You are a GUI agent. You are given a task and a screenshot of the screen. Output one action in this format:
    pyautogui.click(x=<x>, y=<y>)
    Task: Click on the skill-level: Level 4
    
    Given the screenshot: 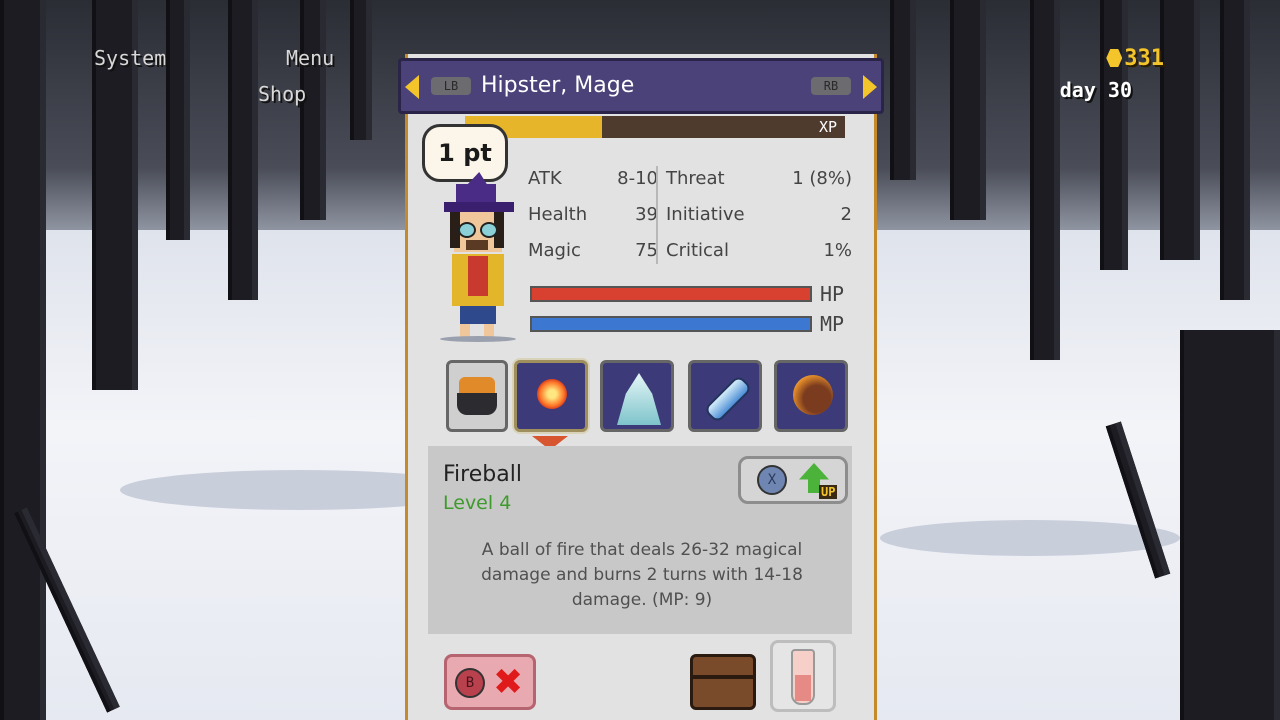 What is the action you would take?
    pyautogui.click(x=477, y=503)
    